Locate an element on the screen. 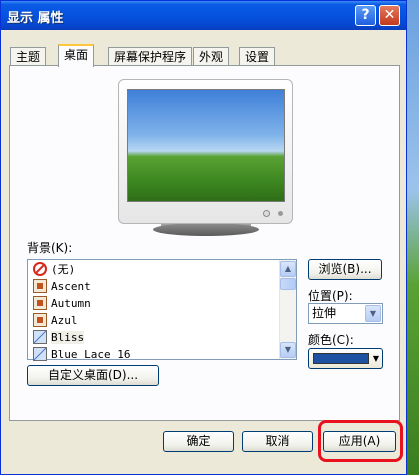 The image size is (419, 475). apply-highlight-annotation is located at coordinates (360, 441).